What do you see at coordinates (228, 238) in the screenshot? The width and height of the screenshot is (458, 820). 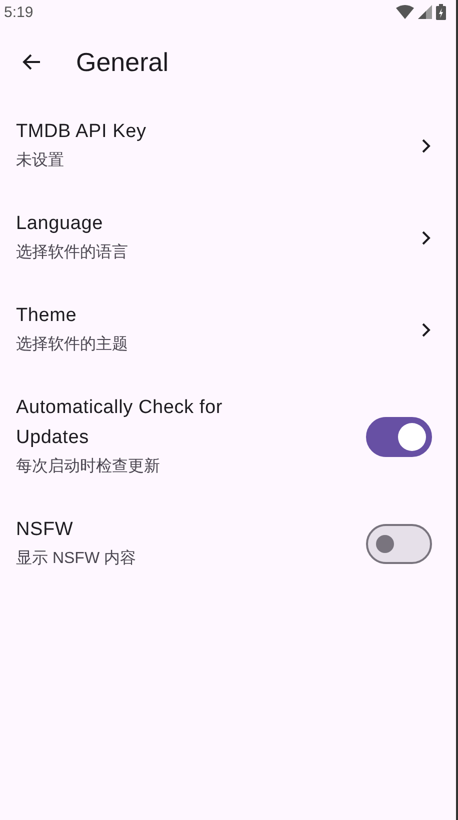 I see `settings-item: Language 选择软件的语言` at bounding box center [228, 238].